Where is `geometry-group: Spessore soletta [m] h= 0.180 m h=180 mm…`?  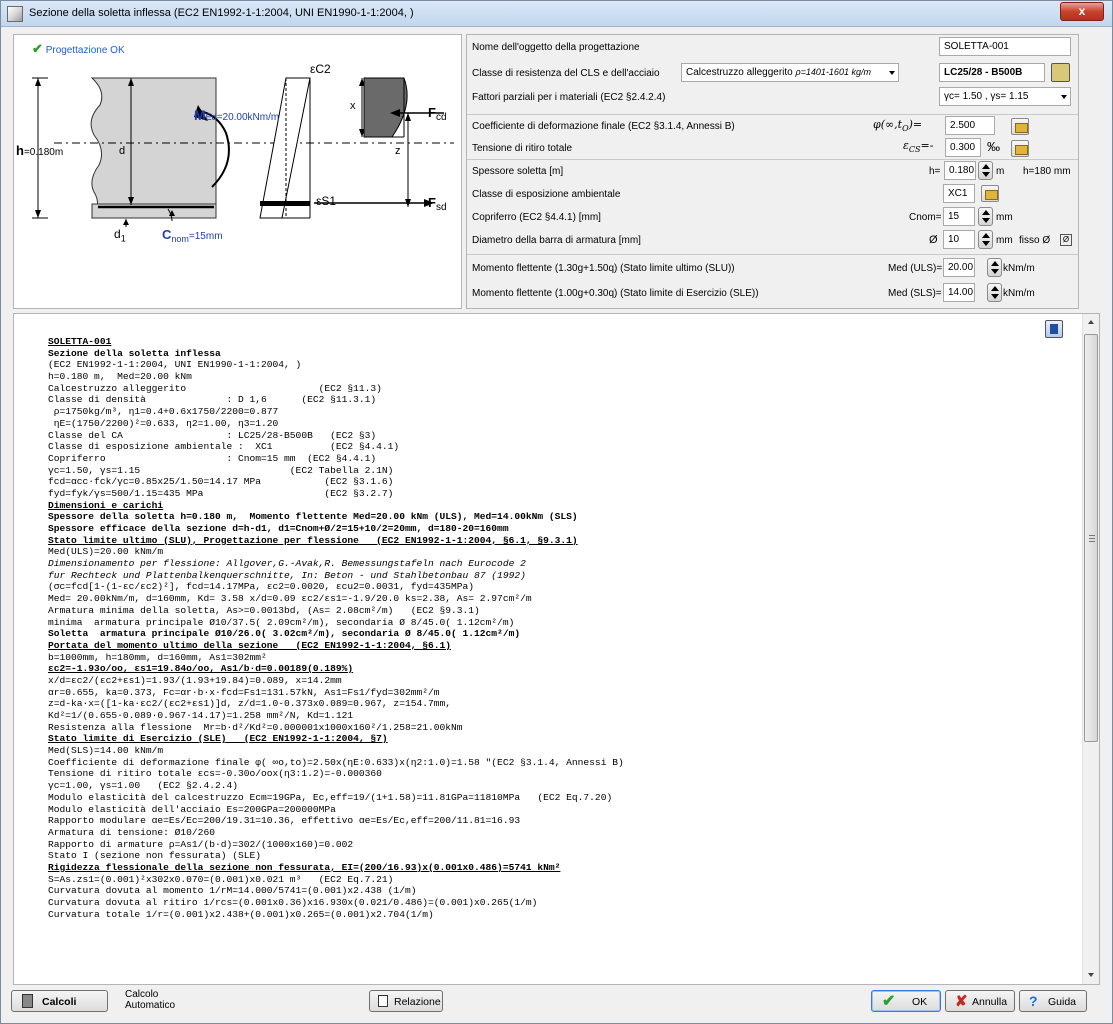 geometry-group: Spessore soletta [m] h= 0.180 m h=180 mm… is located at coordinates (772, 207).